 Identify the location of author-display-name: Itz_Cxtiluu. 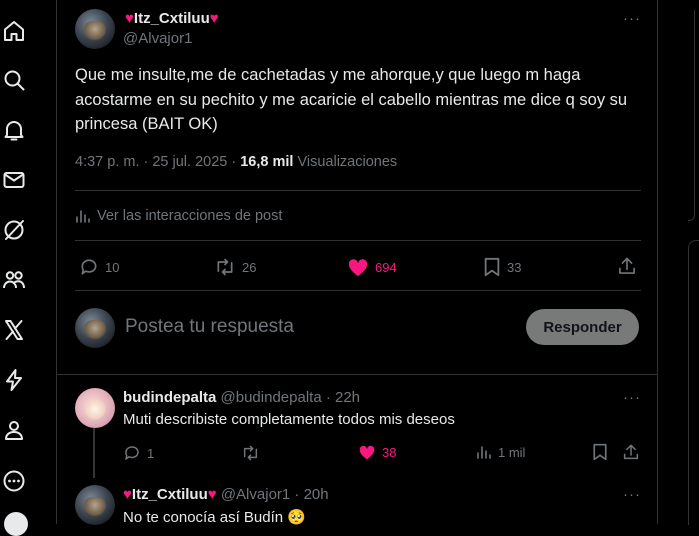
(171, 18).